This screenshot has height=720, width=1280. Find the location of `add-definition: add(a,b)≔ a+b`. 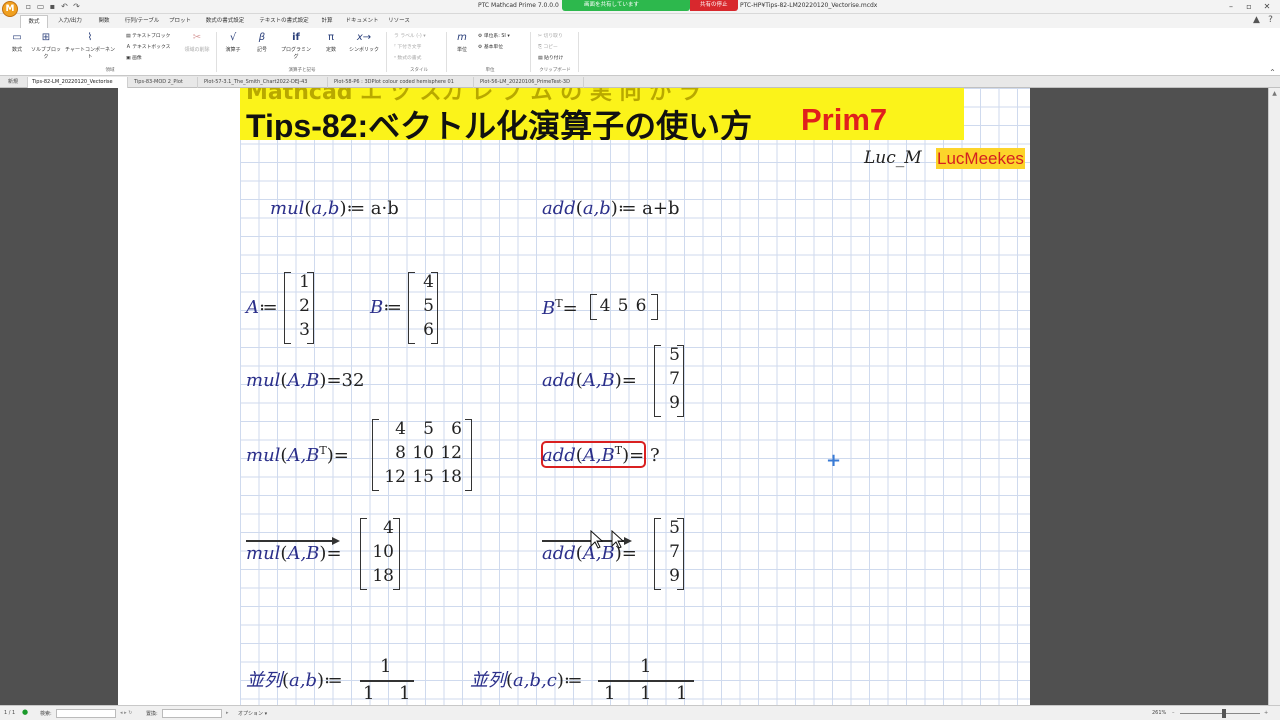

add-definition: add(a,b)≔ a+b is located at coordinates (610, 208).